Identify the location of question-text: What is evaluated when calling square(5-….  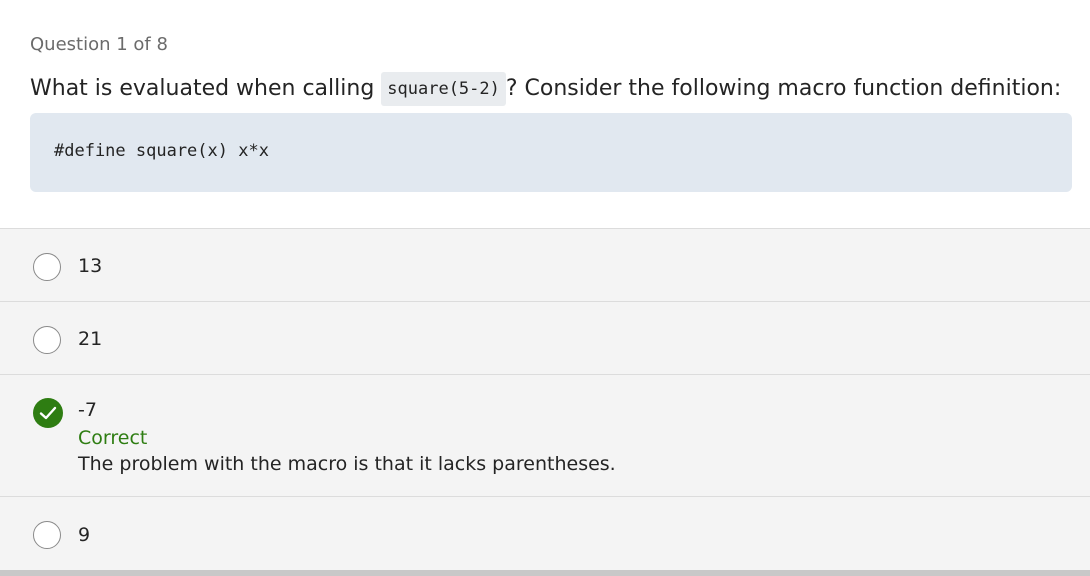
(555, 89).